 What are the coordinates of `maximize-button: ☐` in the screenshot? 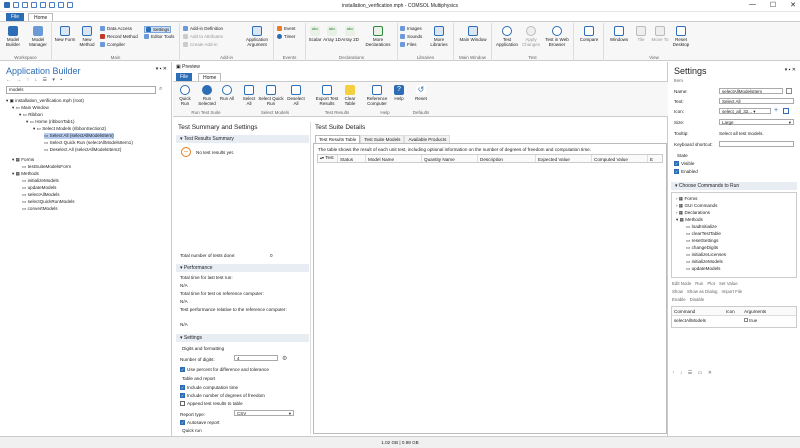 It's located at (773, 5).